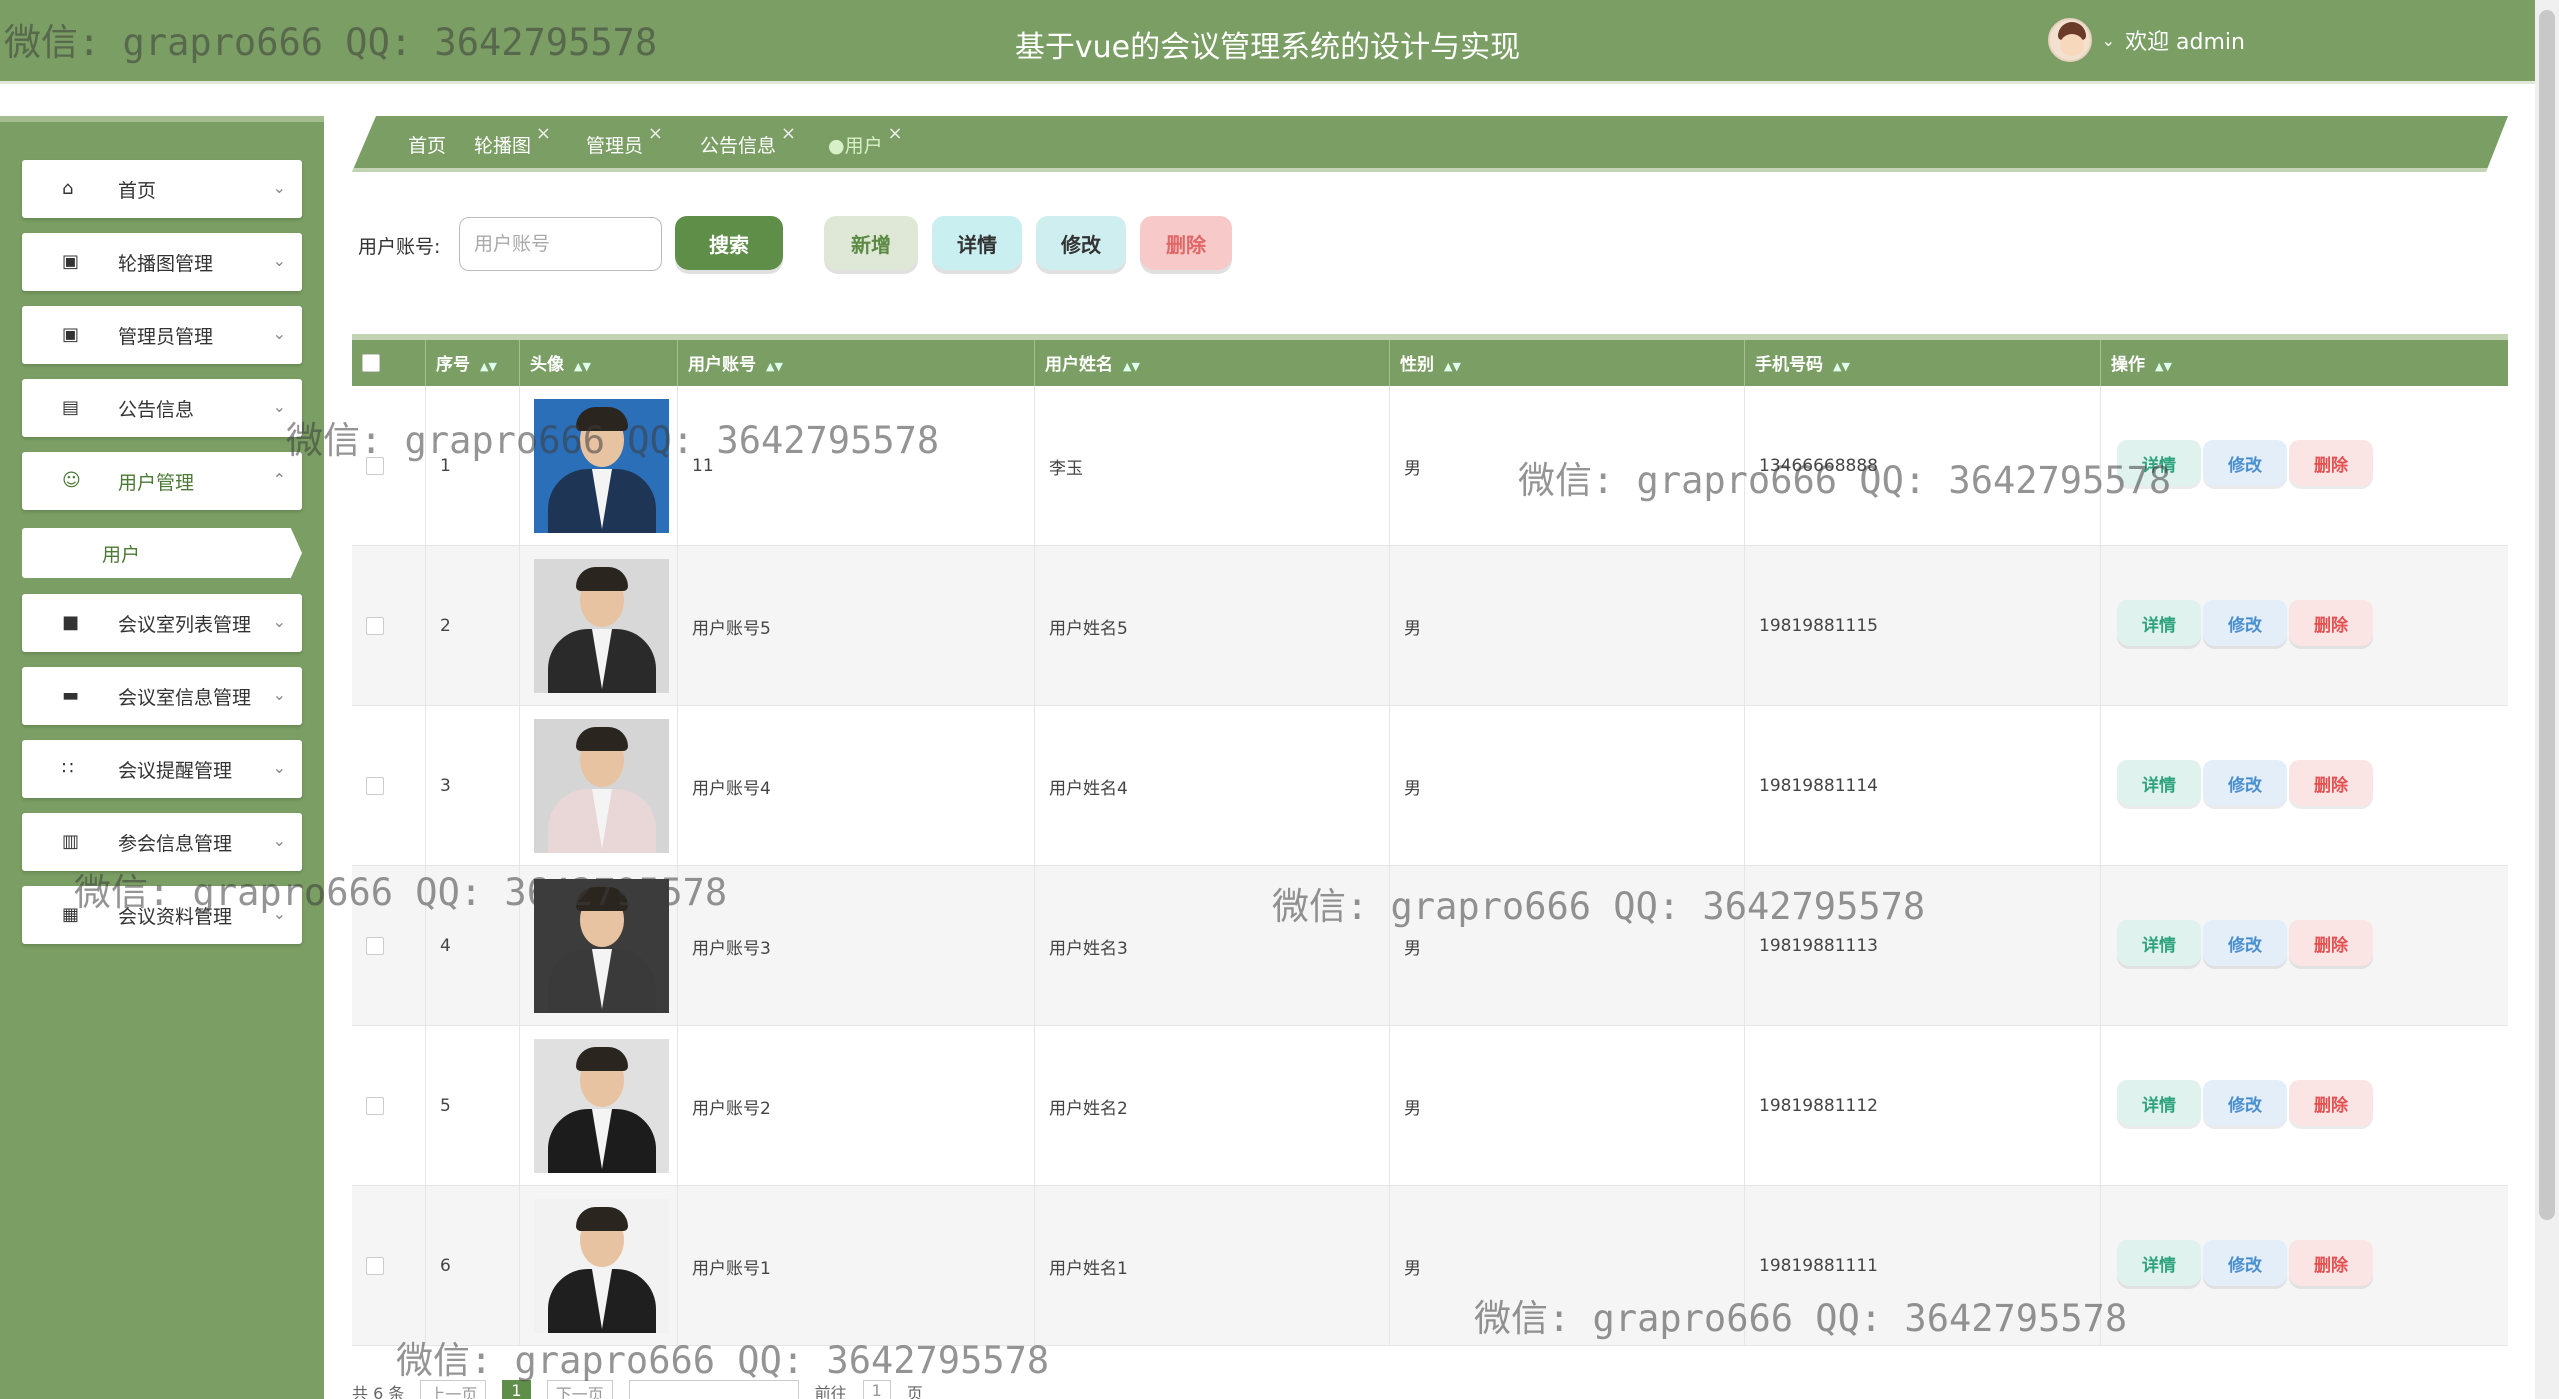 Image resolution: width=2559 pixels, height=1399 pixels. I want to click on sidebar-item-carousel: ▣ 轮播图管理 ⌄, so click(162, 262).